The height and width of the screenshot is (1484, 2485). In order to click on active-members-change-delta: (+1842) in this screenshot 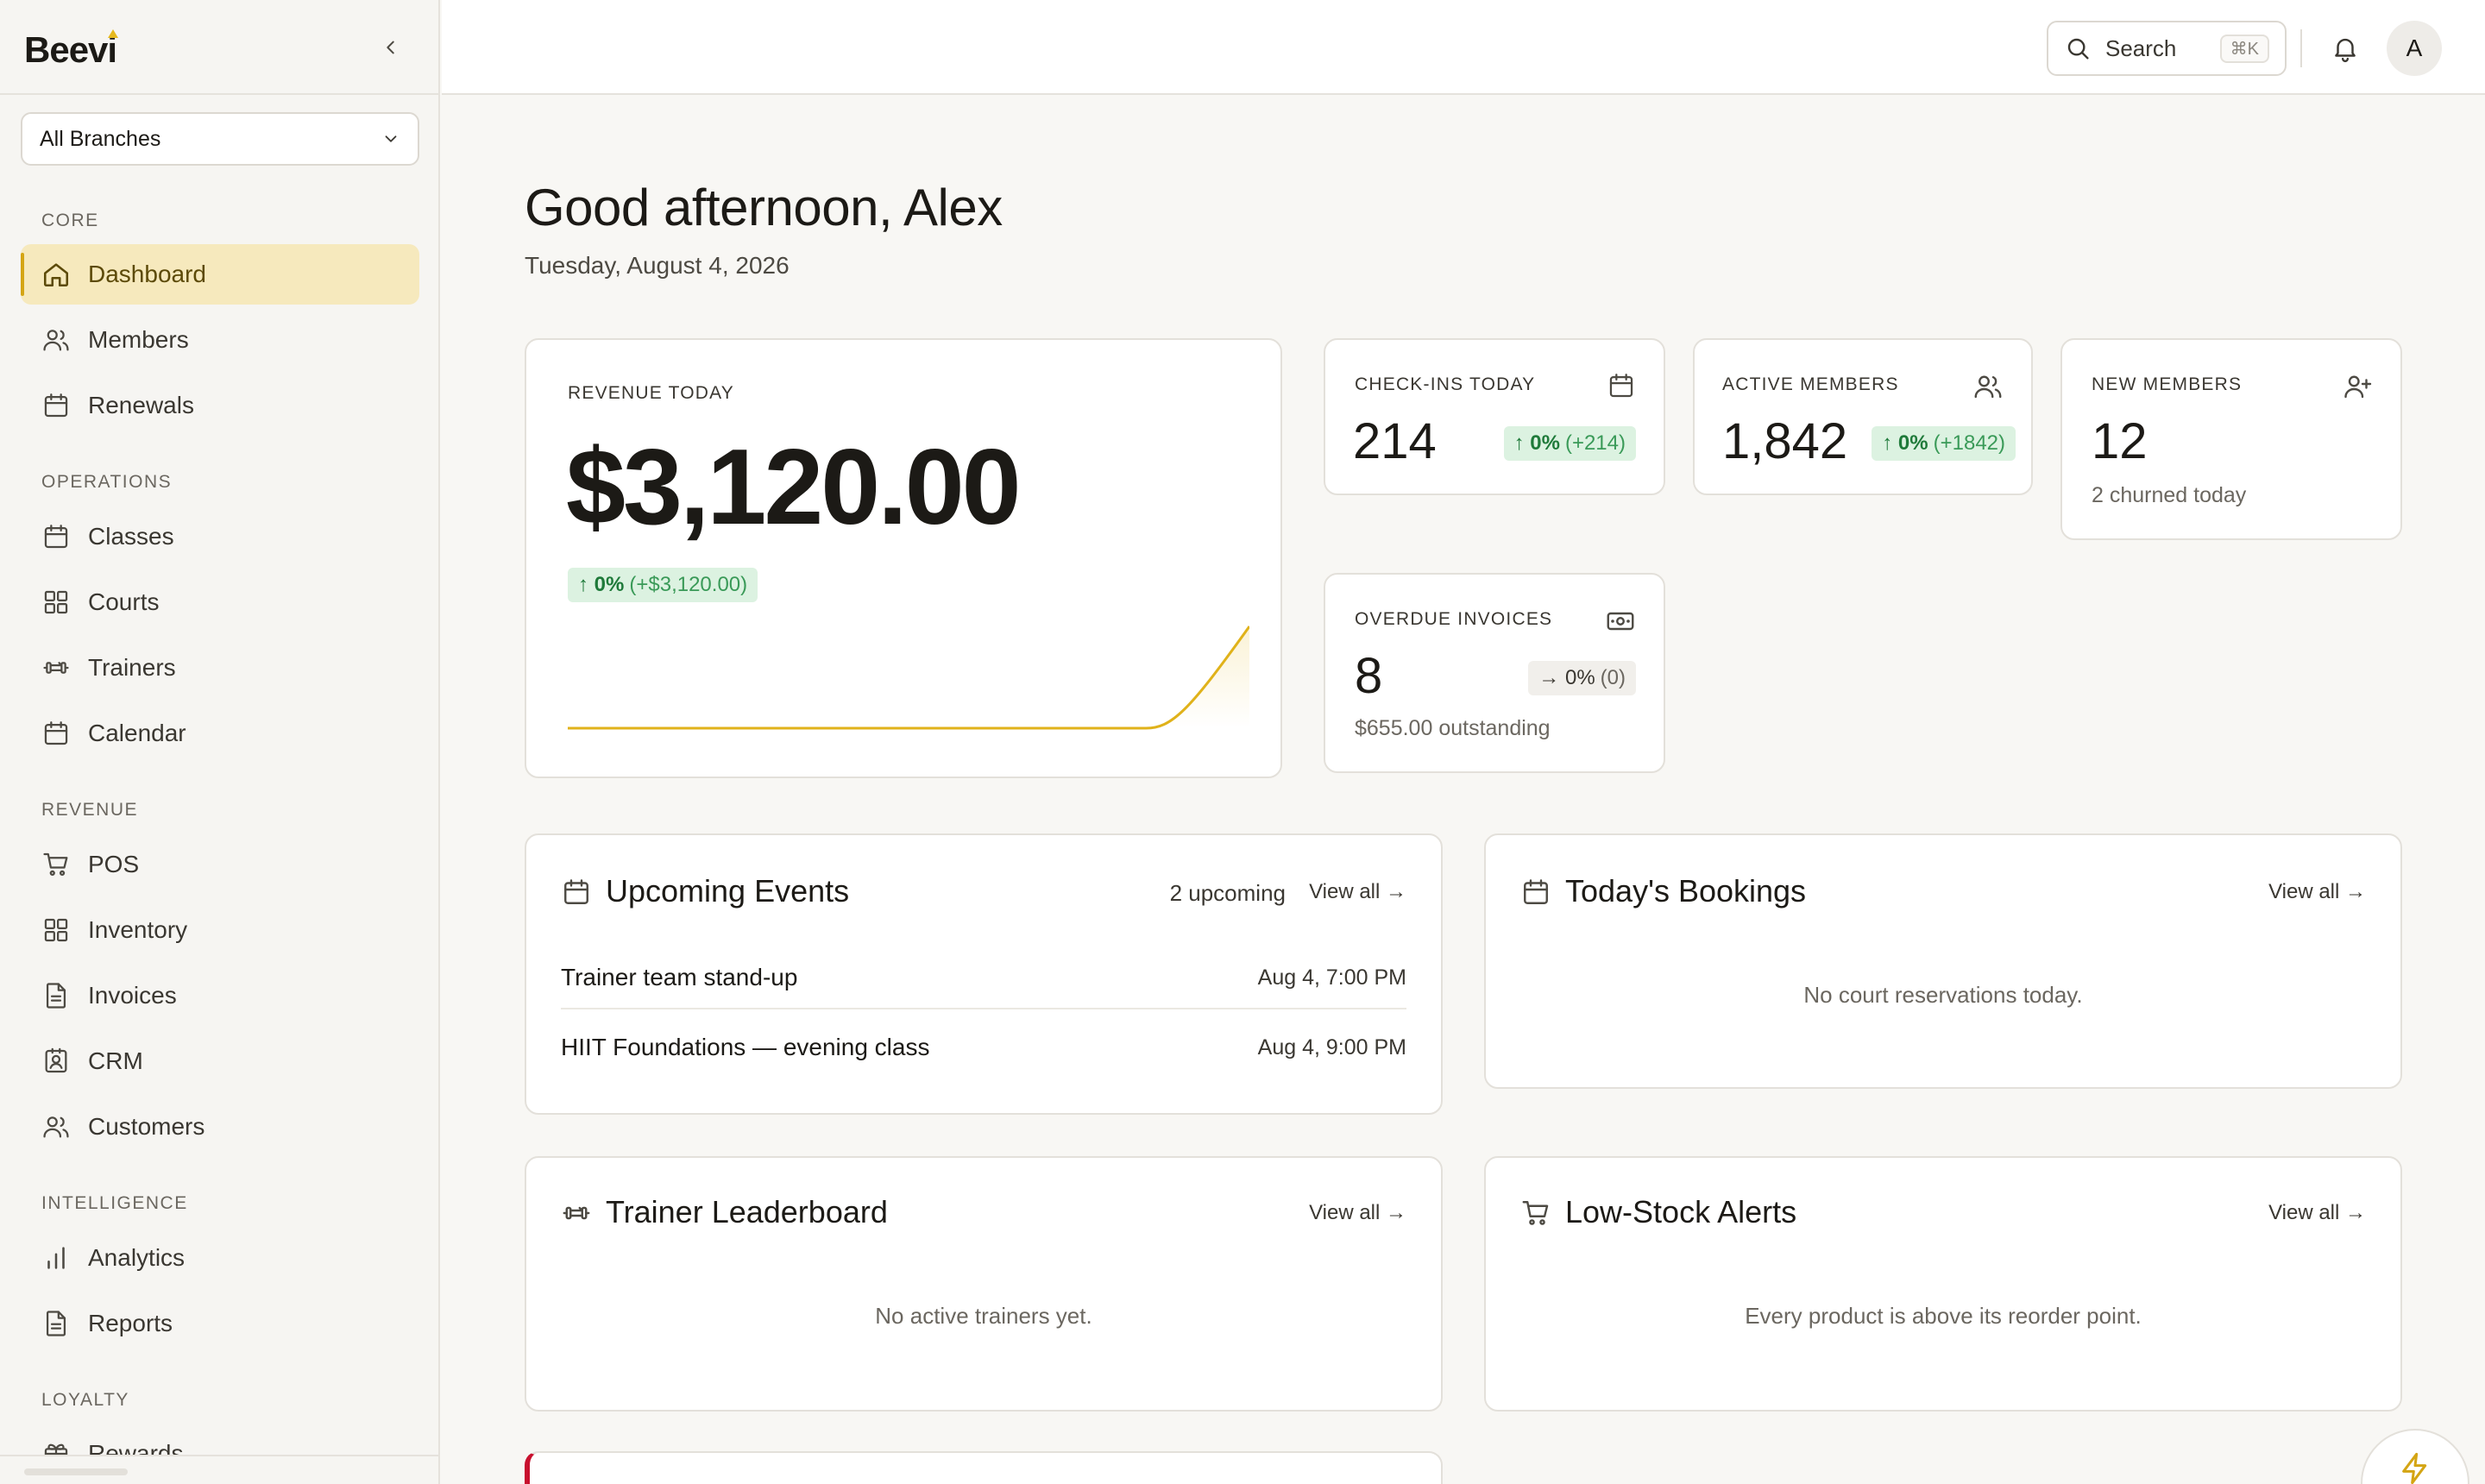, I will do `click(1969, 443)`.